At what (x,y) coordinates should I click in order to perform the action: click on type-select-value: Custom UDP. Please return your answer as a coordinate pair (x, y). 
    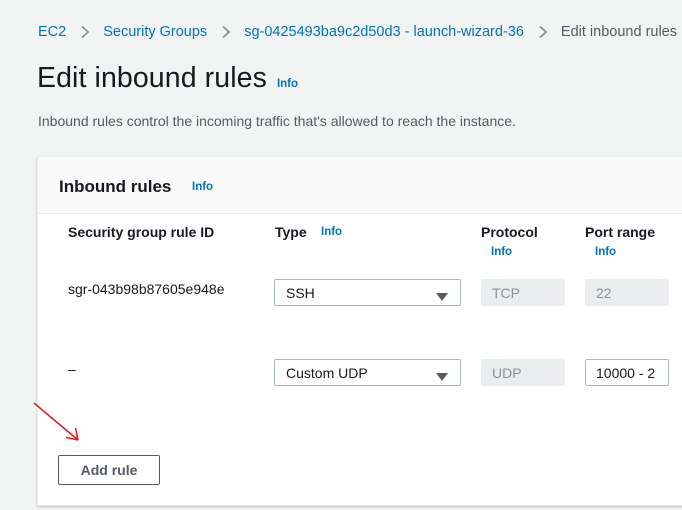
    Looking at the image, I should click on (327, 373).